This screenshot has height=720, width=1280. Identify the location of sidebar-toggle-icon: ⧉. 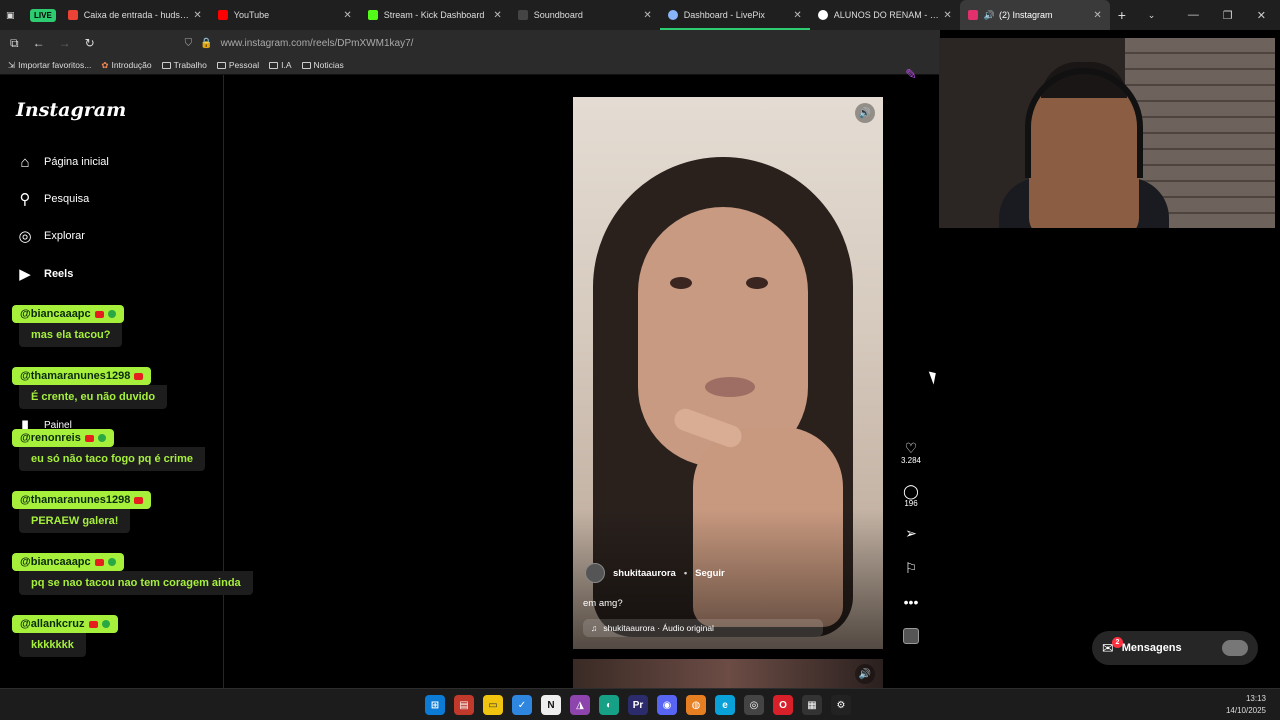
(14, 43).